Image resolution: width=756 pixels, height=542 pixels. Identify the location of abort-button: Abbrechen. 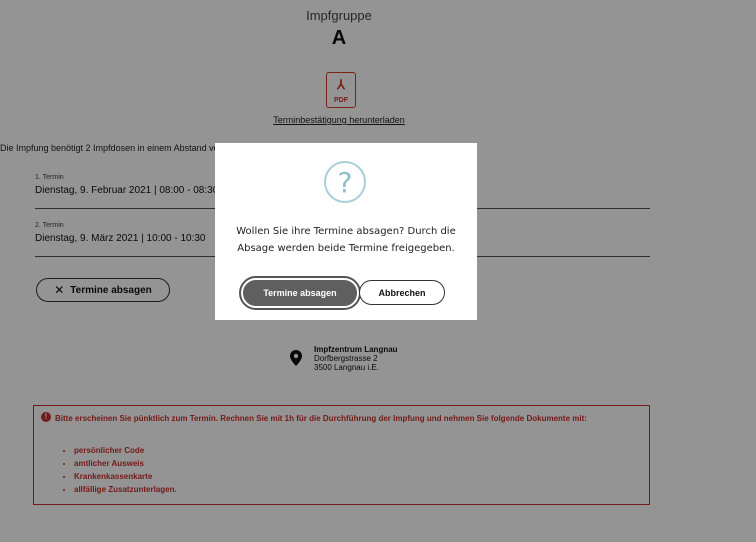
(402, 292).